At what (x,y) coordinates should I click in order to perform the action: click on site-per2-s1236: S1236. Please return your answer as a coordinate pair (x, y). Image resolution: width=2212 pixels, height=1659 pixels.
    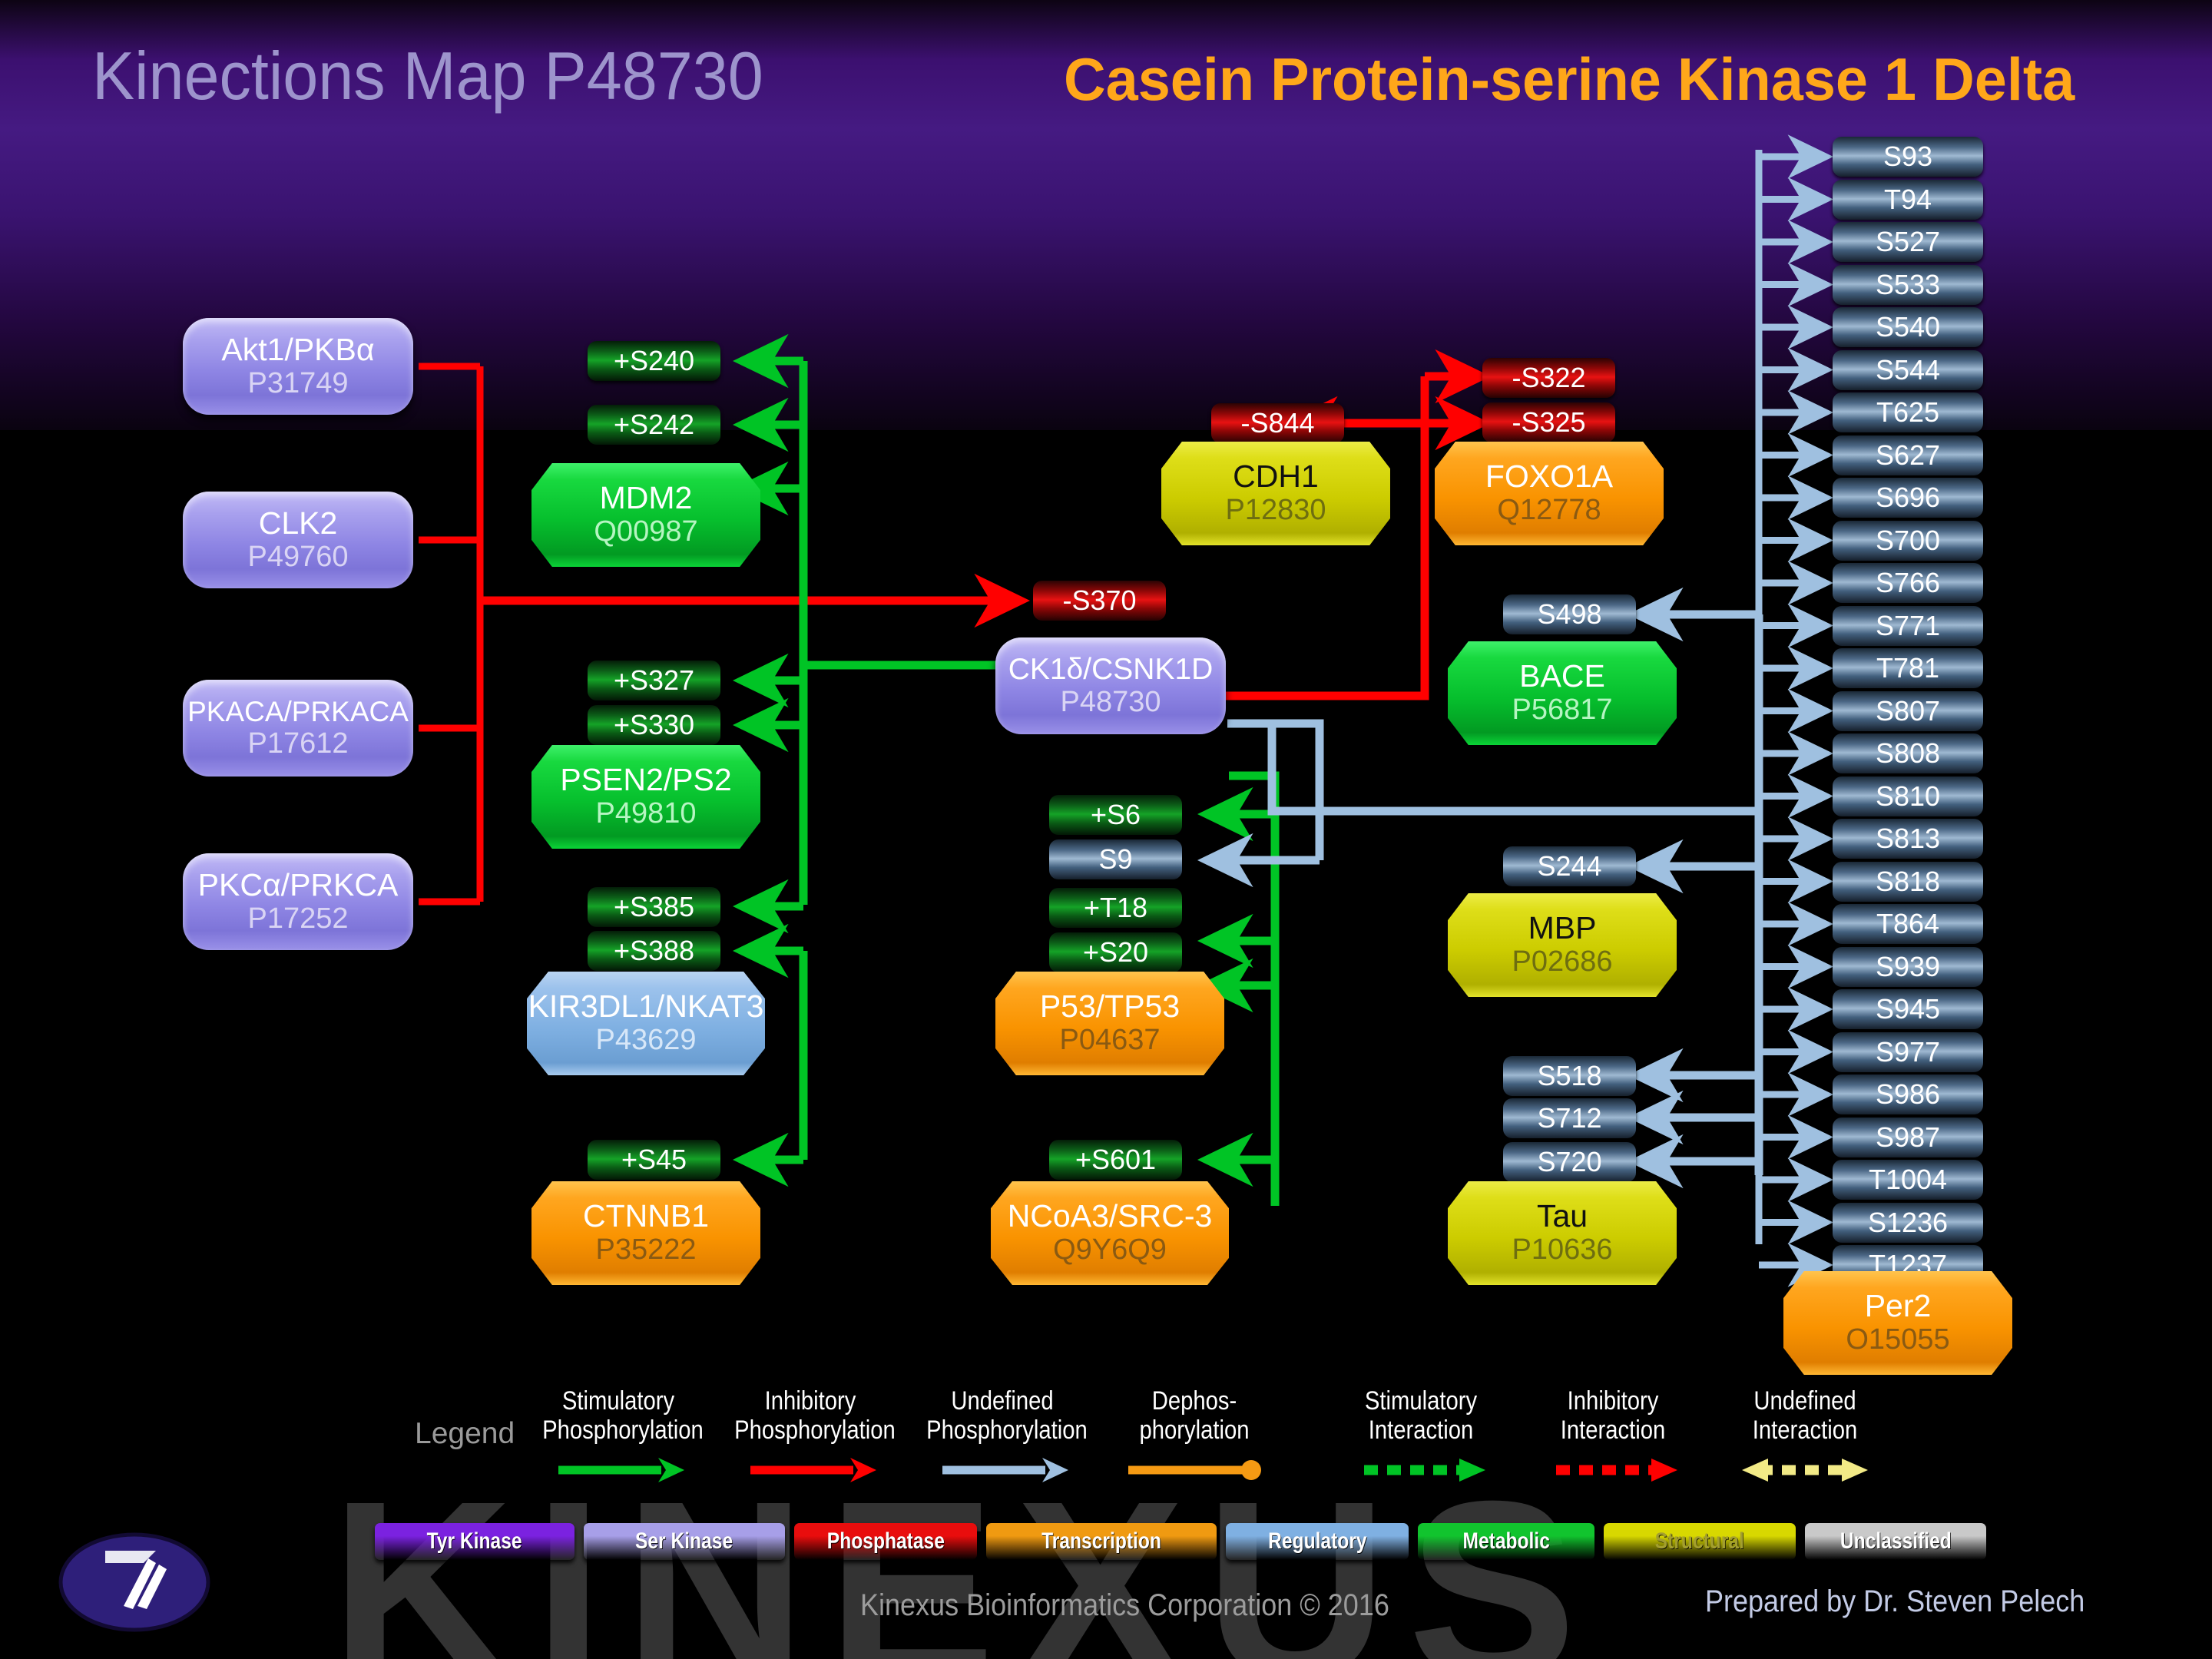
    Looking at the image, I should click on (1908, 1223).